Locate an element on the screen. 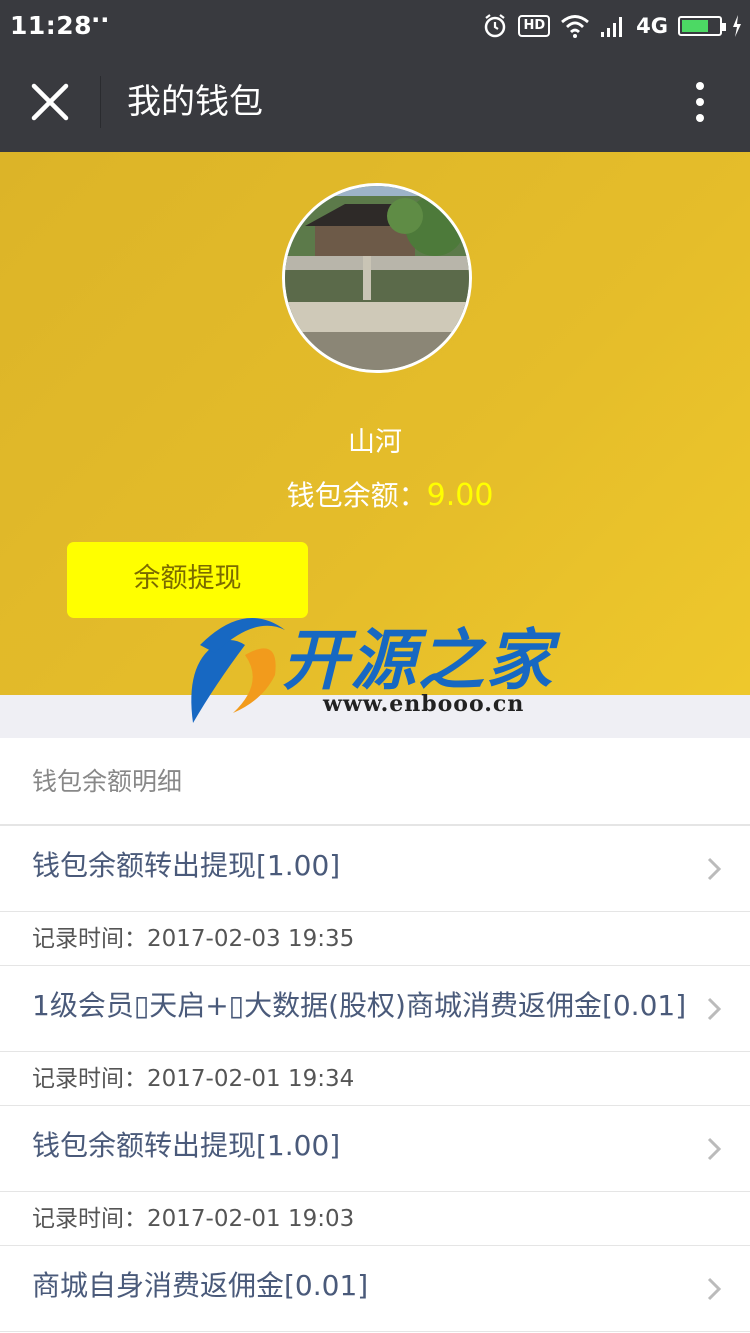  page-title: 我的钱包 is located at coordinates (195, 102).